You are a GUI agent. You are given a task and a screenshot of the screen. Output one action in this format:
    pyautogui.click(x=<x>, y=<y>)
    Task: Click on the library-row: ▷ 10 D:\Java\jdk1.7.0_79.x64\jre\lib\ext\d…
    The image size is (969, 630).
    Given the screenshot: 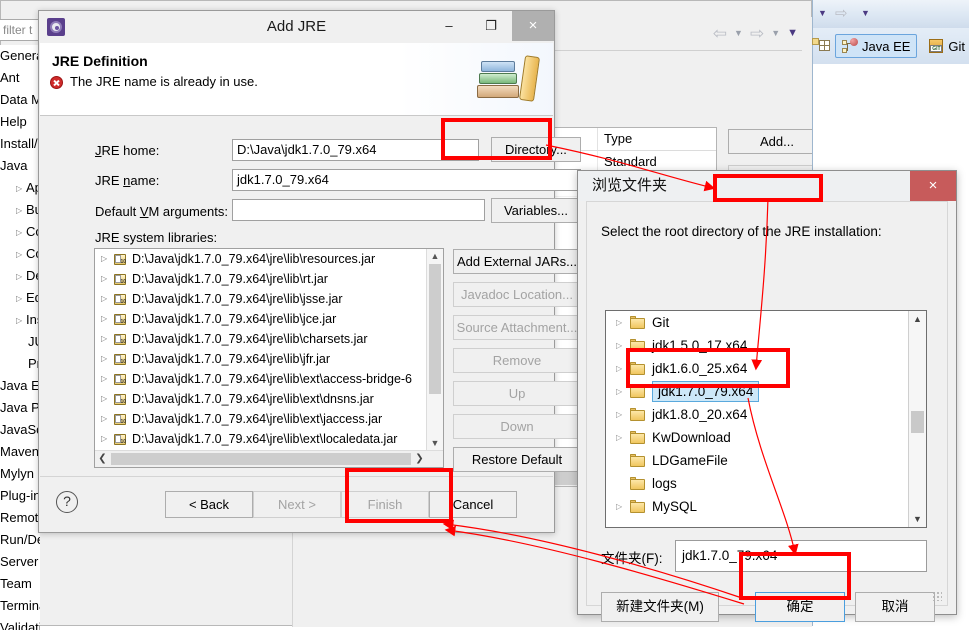 What is the action you would take?
    pyautogui.click(x=269, y=399)
    